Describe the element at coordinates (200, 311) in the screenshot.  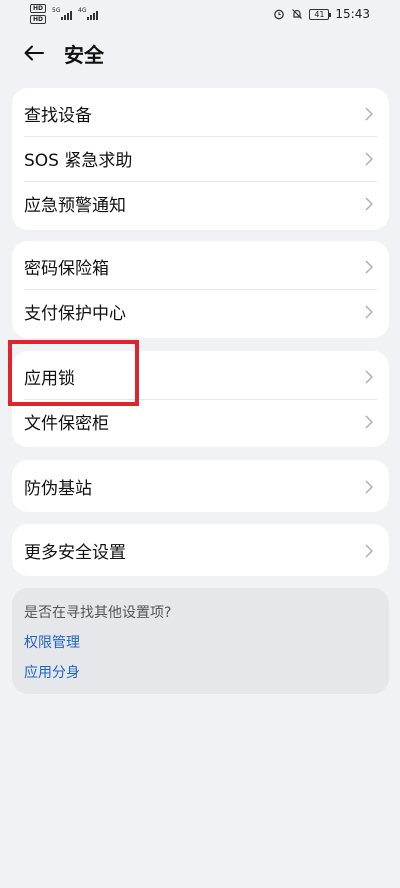
I see `menu-item-payment-protection: 支付保护中心` at that location.